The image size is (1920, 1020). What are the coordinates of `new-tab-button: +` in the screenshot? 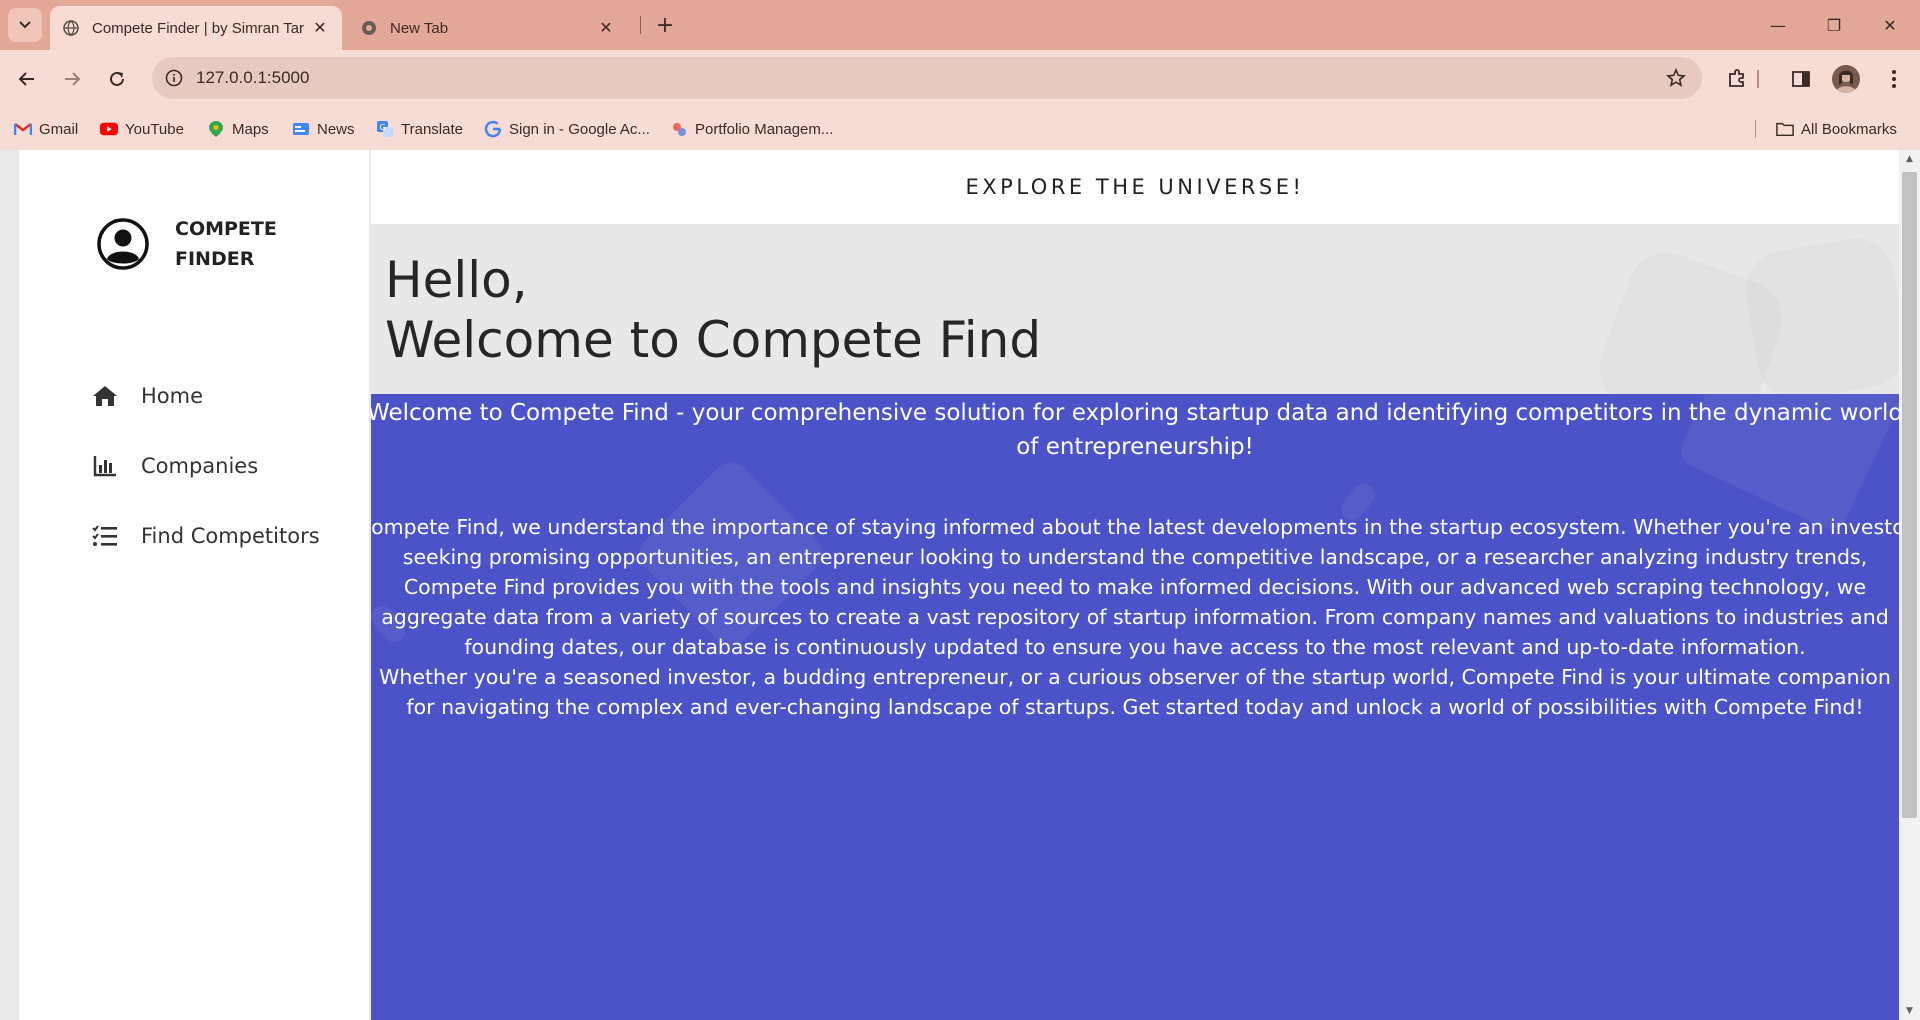 It's located at (665, 25).